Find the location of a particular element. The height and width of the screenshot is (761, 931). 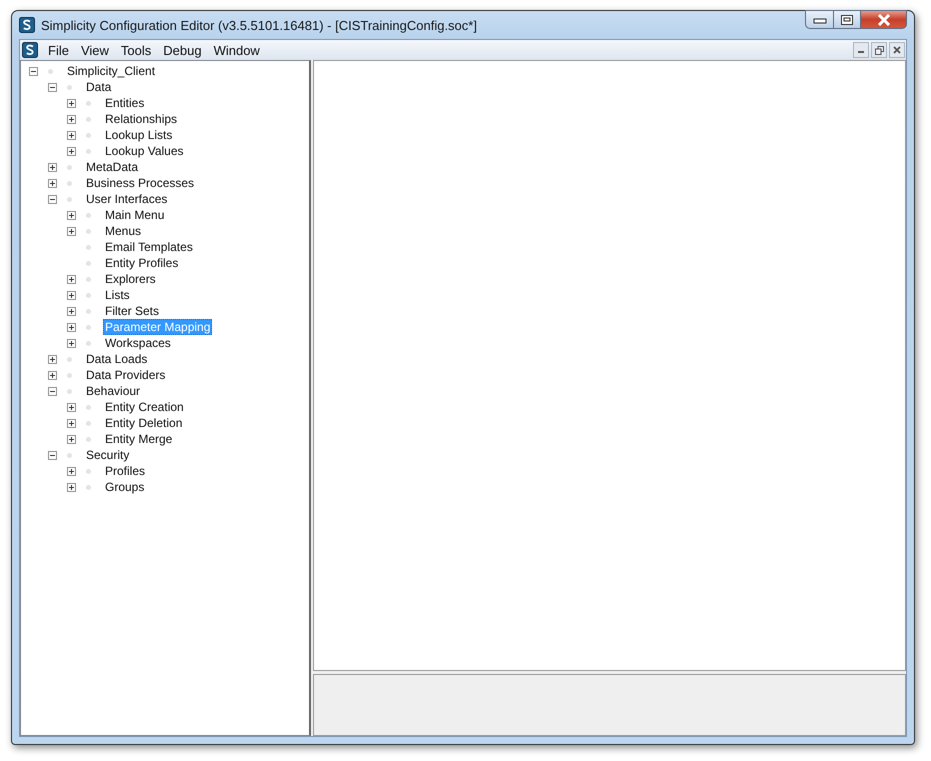

tree-item: Filter Sets is located at coordinates (132, 311).